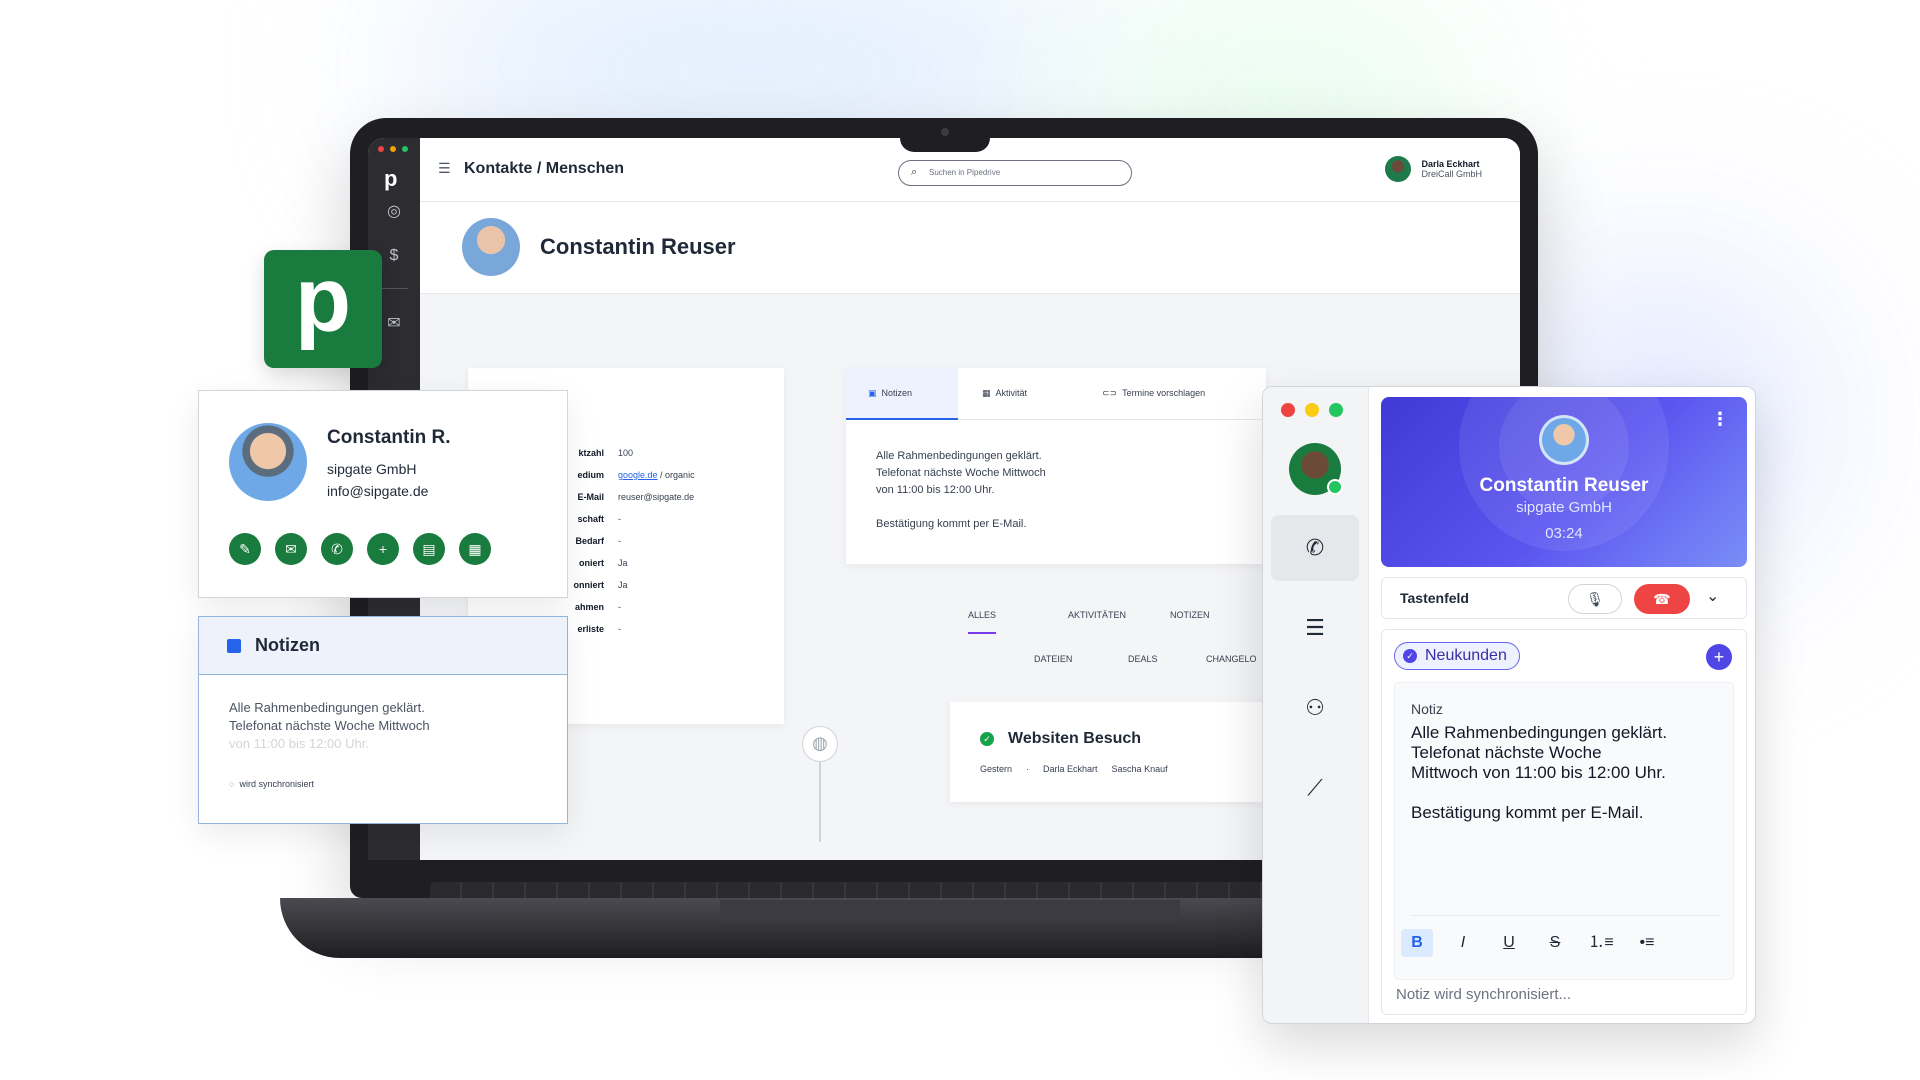 This screenshot has width=1920, height=1080. Describe the element at coordinates (1427, 709) in the screenshot. I see `note-label: Notiz` at that location.